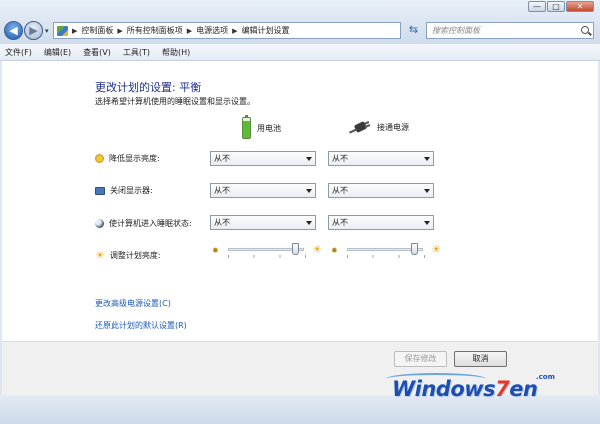 The image size is (600, 424). I want to click on sleep-battery-select: 从不, so click(263, 222).